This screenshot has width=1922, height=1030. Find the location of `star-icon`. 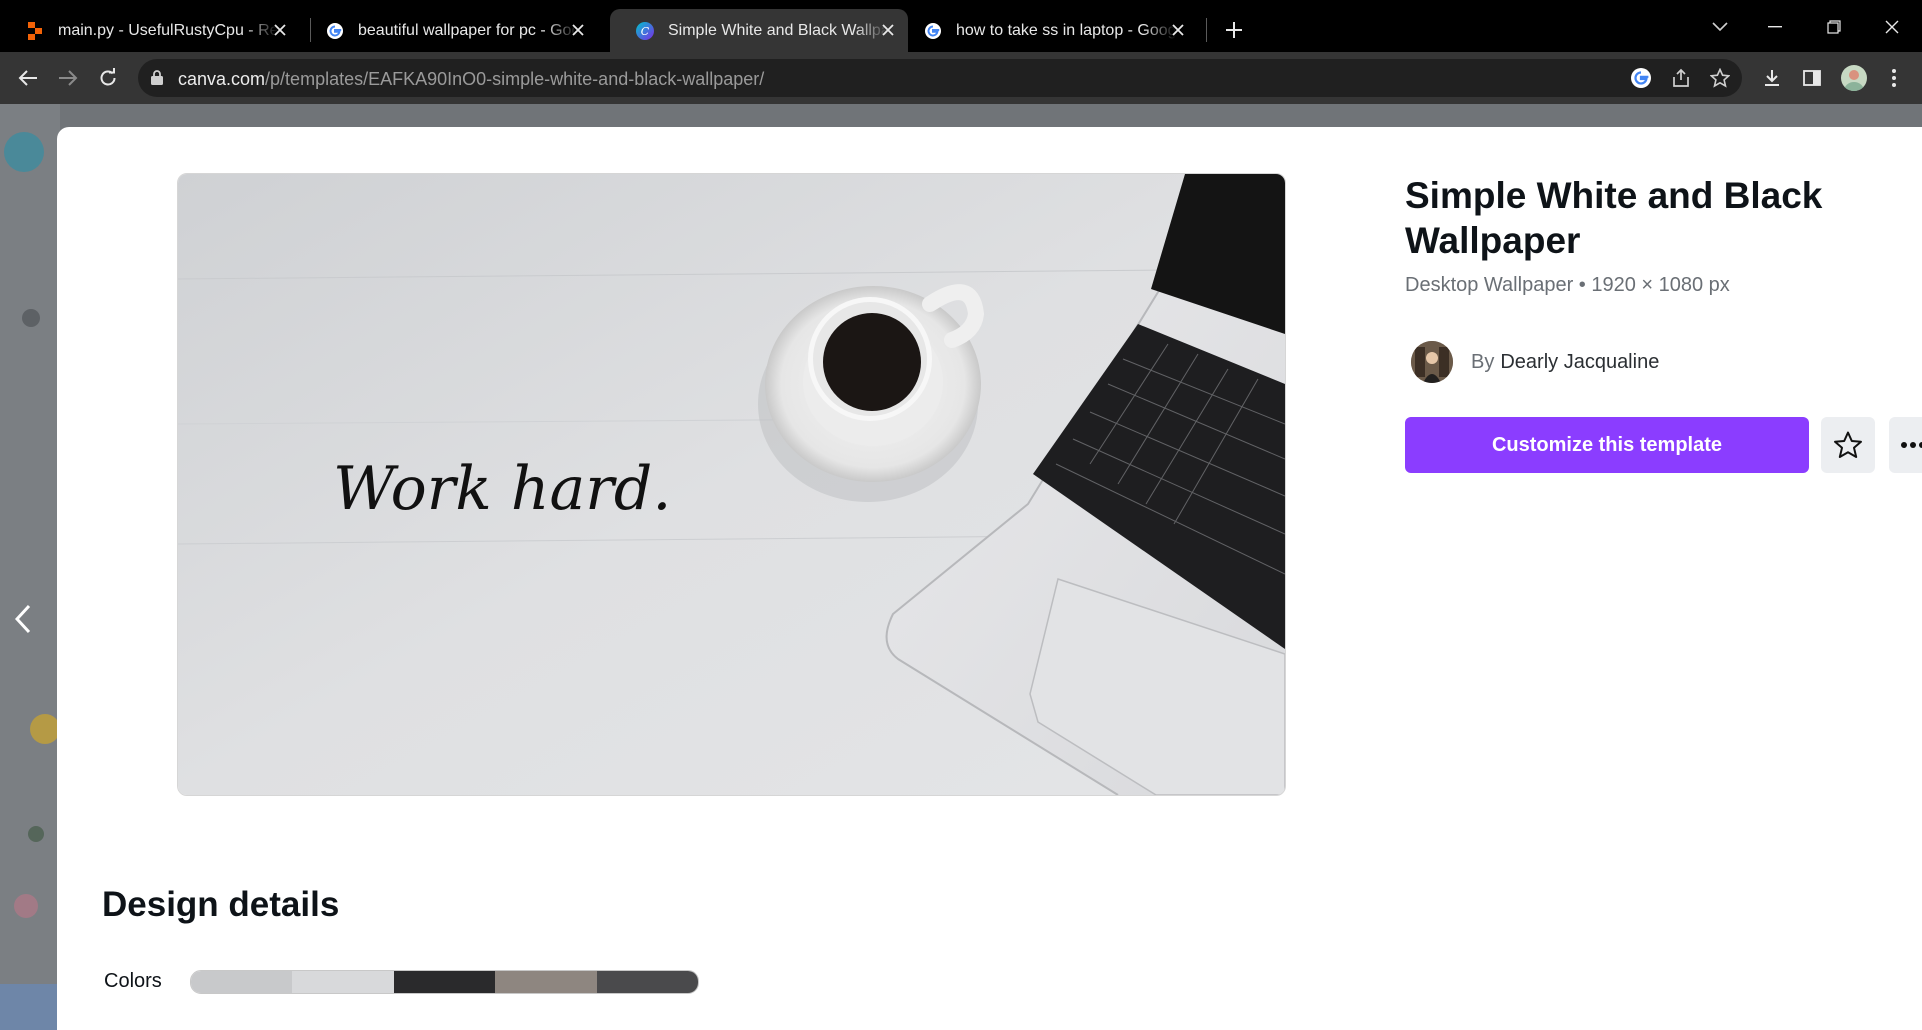

star-icon is located at coordinates (1848, 444).